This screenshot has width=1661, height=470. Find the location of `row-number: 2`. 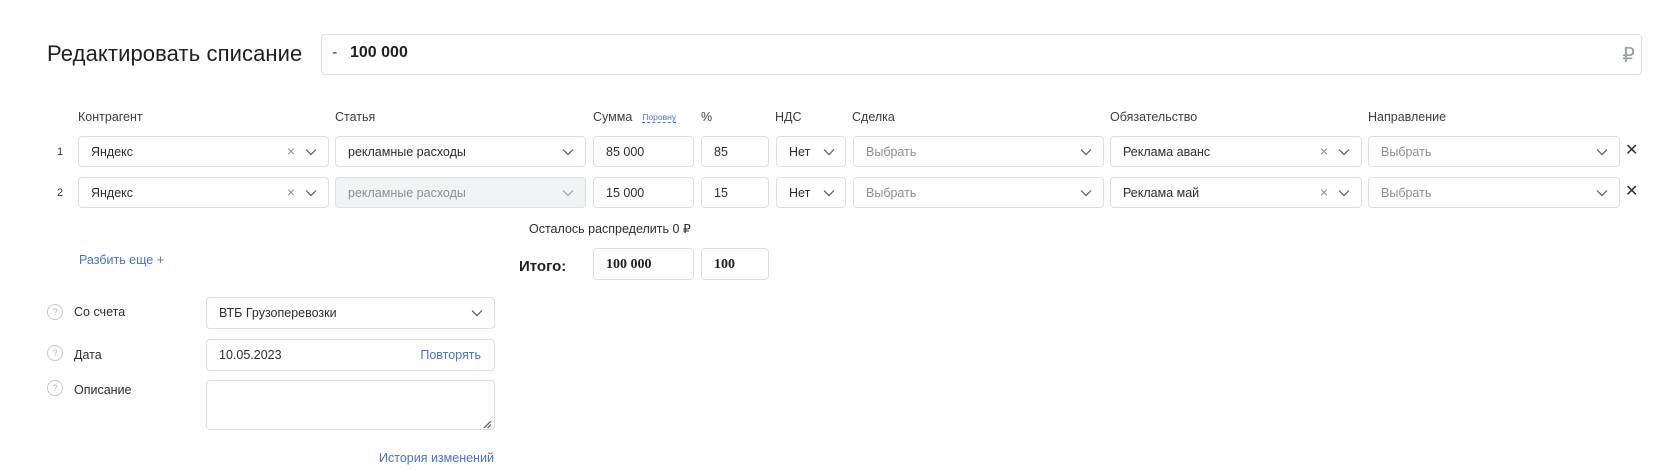

row-number: 2 is located at coordinates (60, 193).